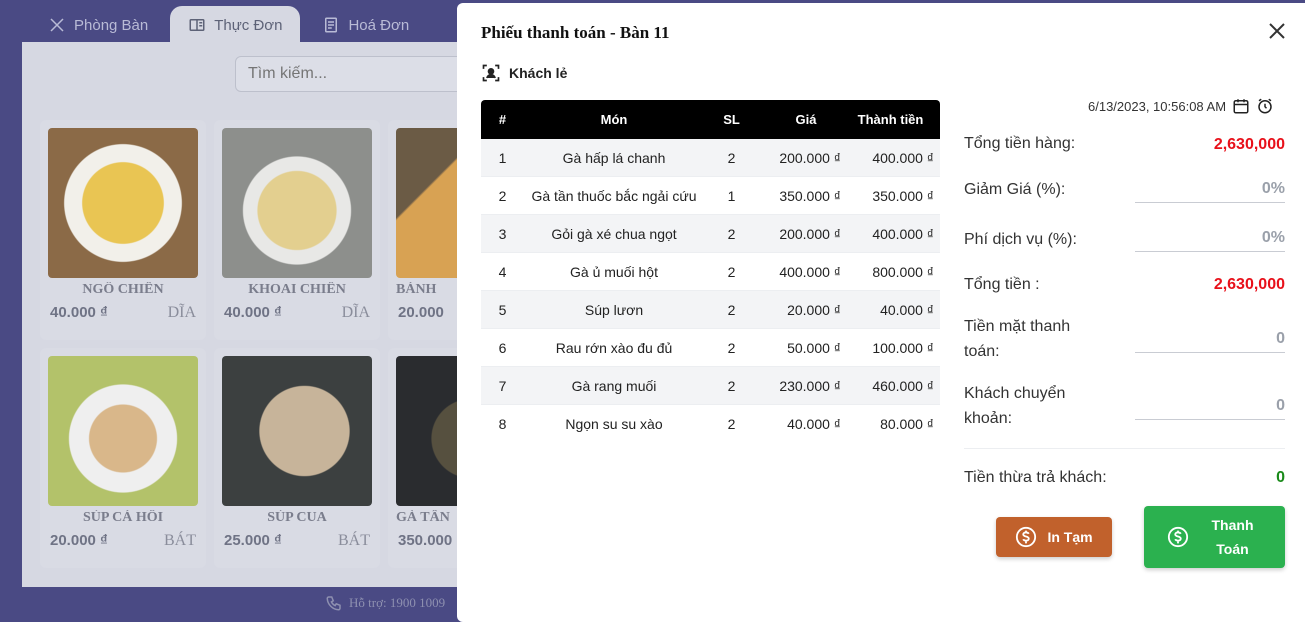  I want to click on receipt-icon, so click(331, 25).